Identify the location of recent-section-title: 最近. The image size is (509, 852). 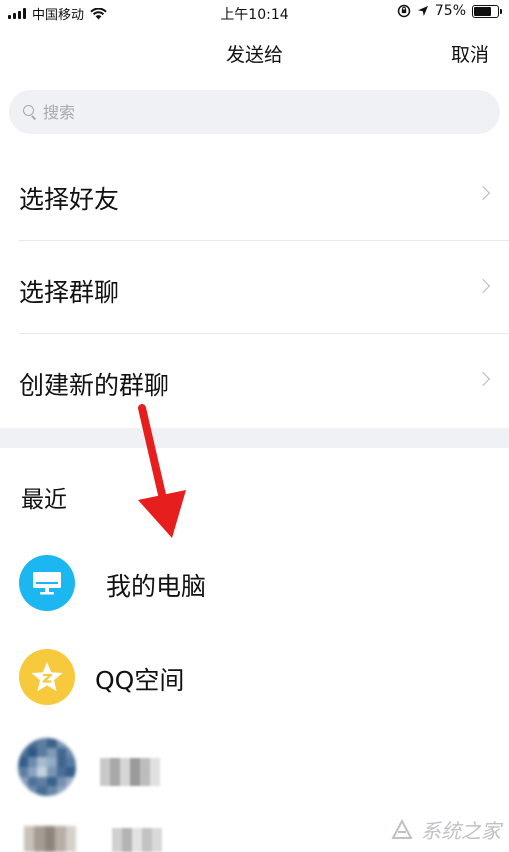
(44, 500).